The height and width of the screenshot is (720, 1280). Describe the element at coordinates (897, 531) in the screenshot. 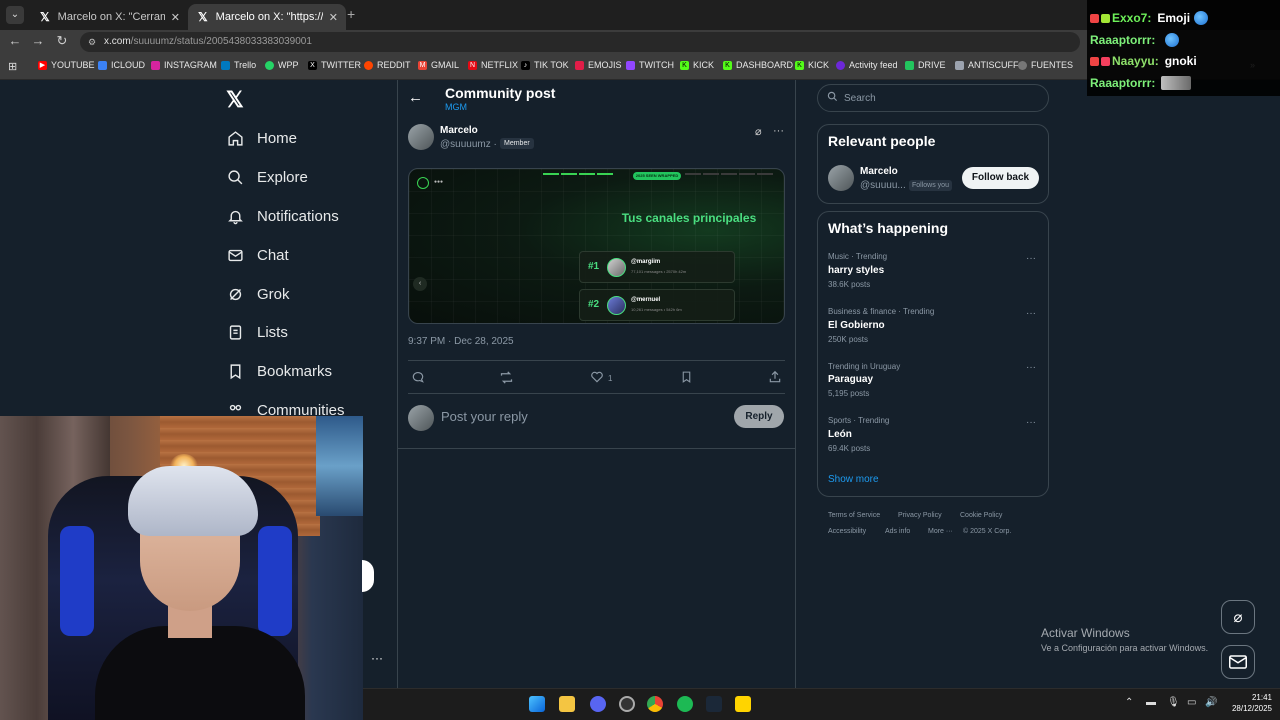

I see `footer-link: Ads info` at that location.